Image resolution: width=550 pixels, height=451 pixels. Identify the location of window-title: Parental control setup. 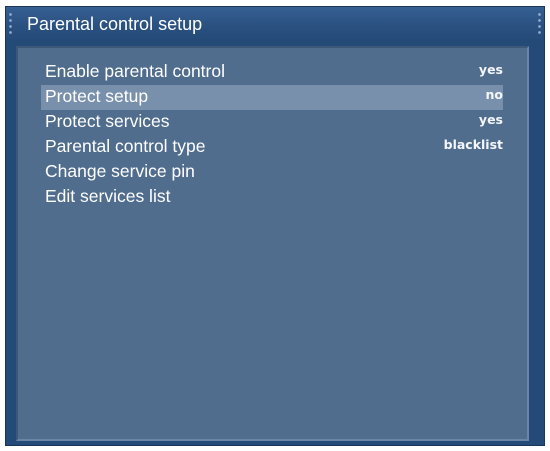
(115, 24).